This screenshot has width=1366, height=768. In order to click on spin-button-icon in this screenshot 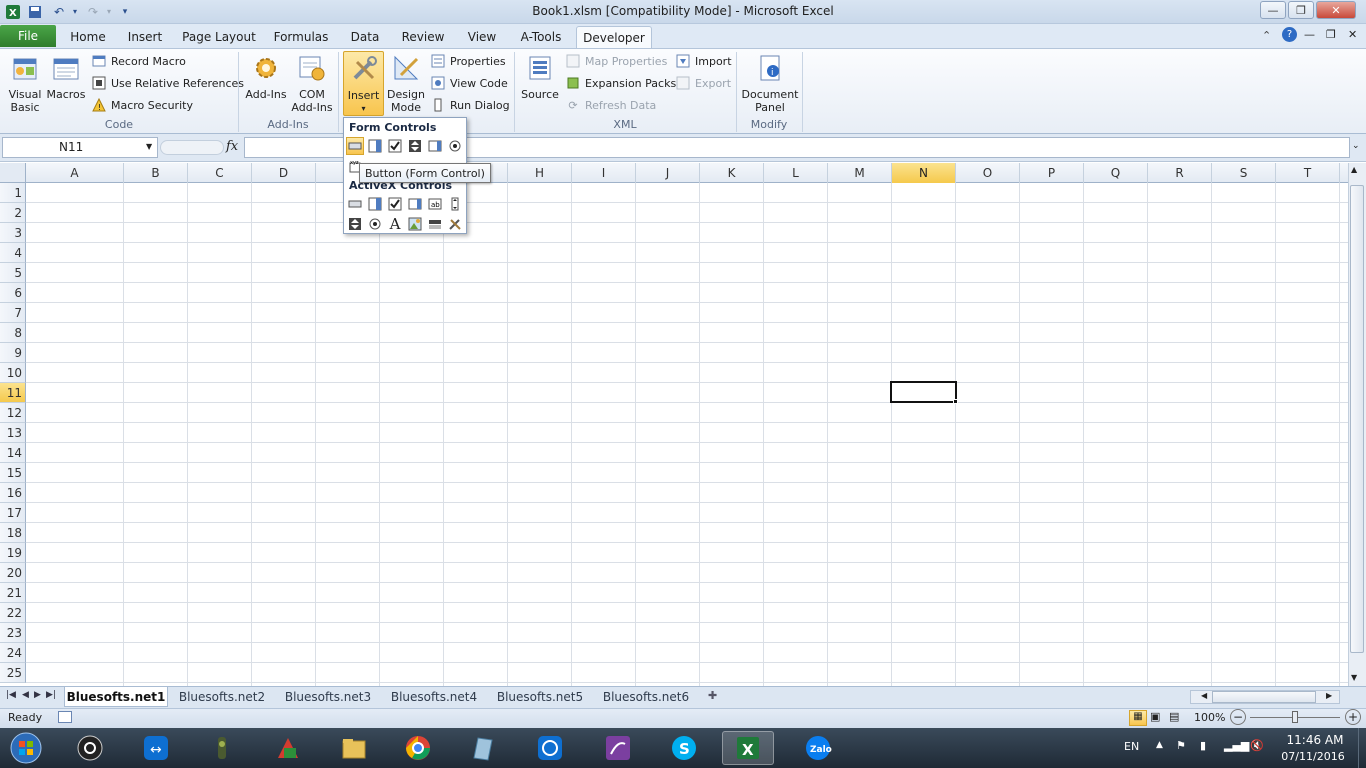, I will do `click(415, 146)`.